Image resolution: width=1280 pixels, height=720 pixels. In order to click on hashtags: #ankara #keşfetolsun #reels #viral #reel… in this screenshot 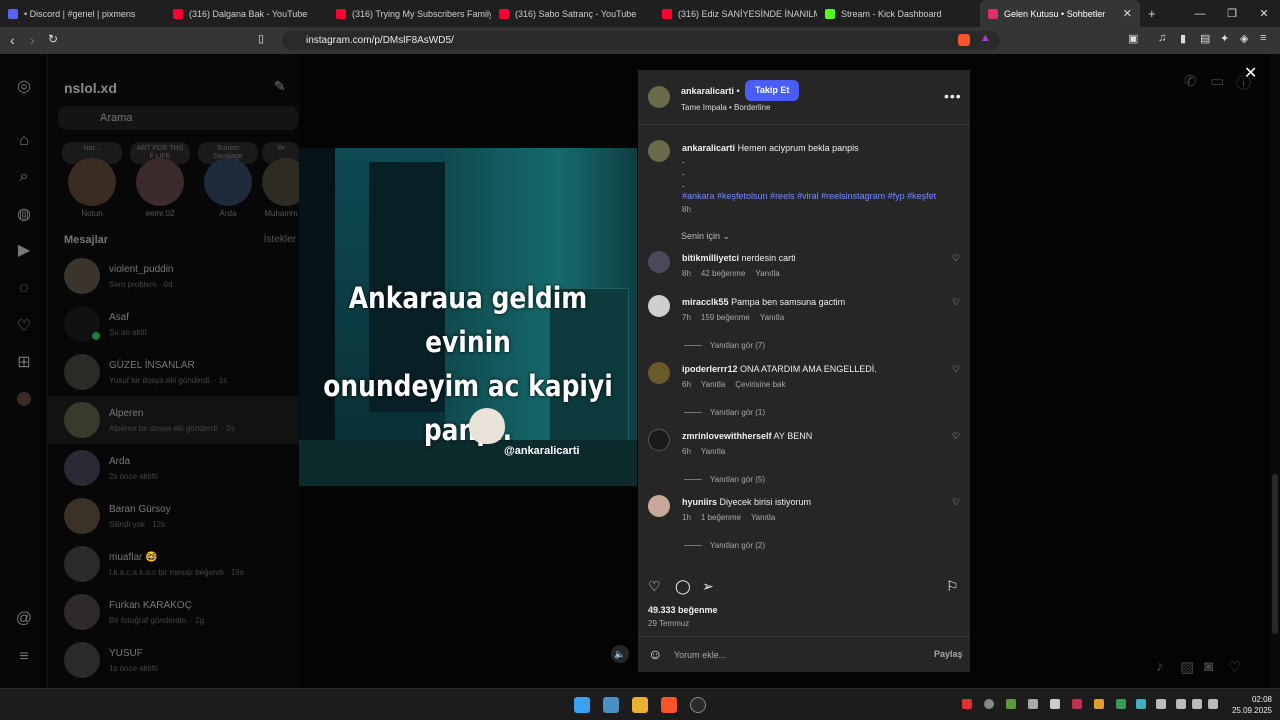, I will do `click(817, 196)`.